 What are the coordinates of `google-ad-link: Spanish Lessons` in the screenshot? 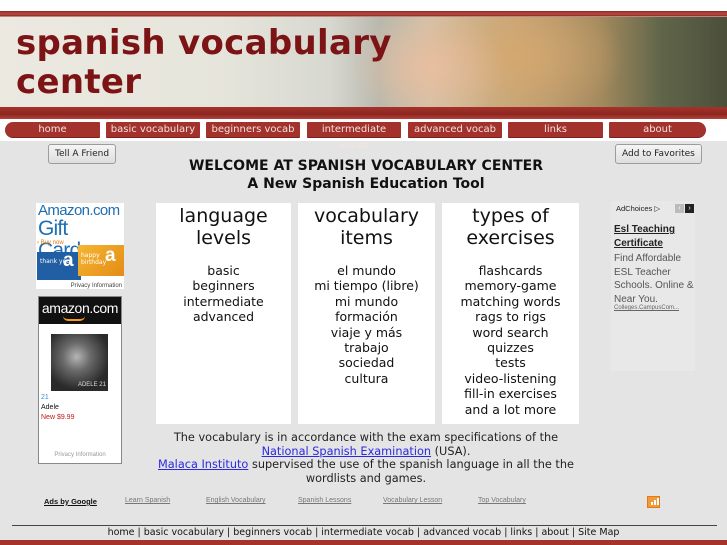 It's located at (324, 500).